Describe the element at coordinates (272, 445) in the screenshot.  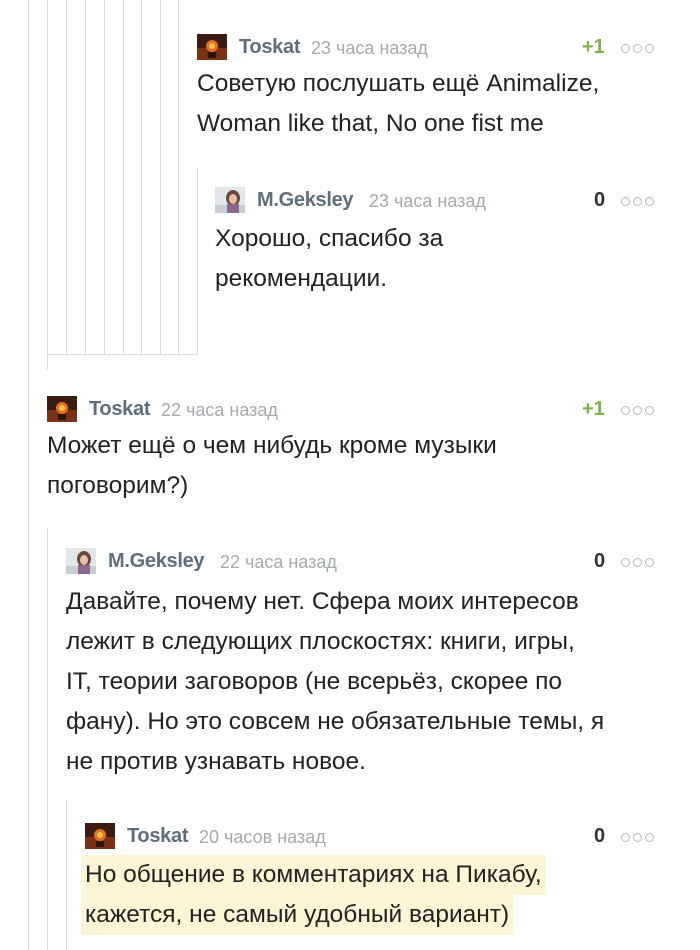
I see `comment-text-line: Может ещё о чем нибудь кроме музыки` at that location.